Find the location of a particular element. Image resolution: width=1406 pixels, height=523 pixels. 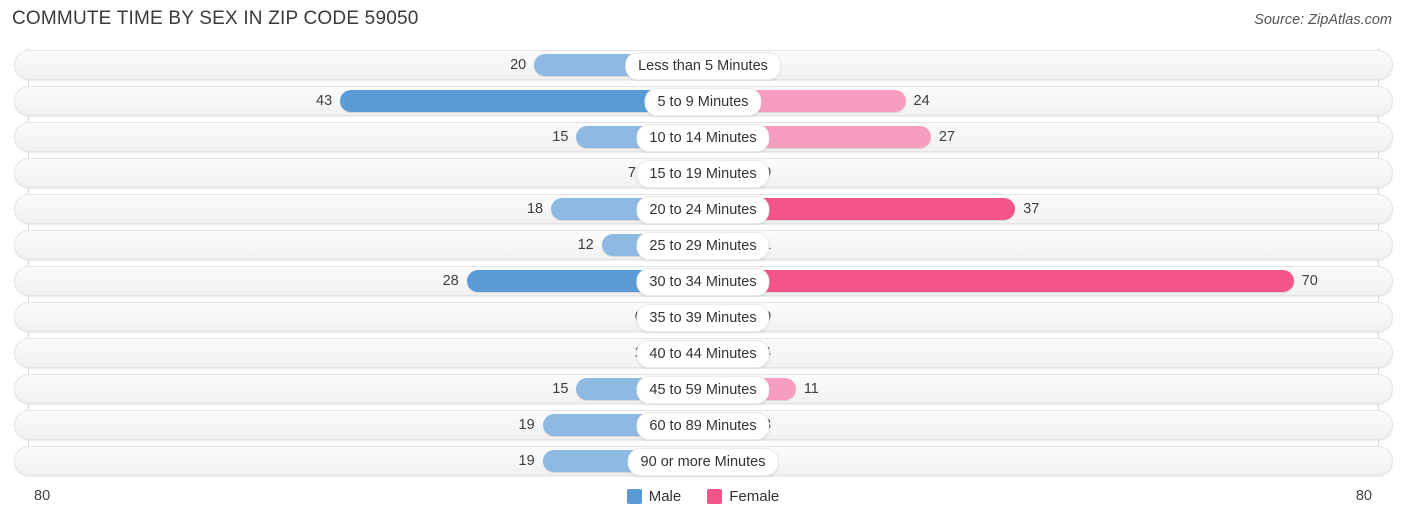

legend-label: Male is located at coordinates (665, 496).